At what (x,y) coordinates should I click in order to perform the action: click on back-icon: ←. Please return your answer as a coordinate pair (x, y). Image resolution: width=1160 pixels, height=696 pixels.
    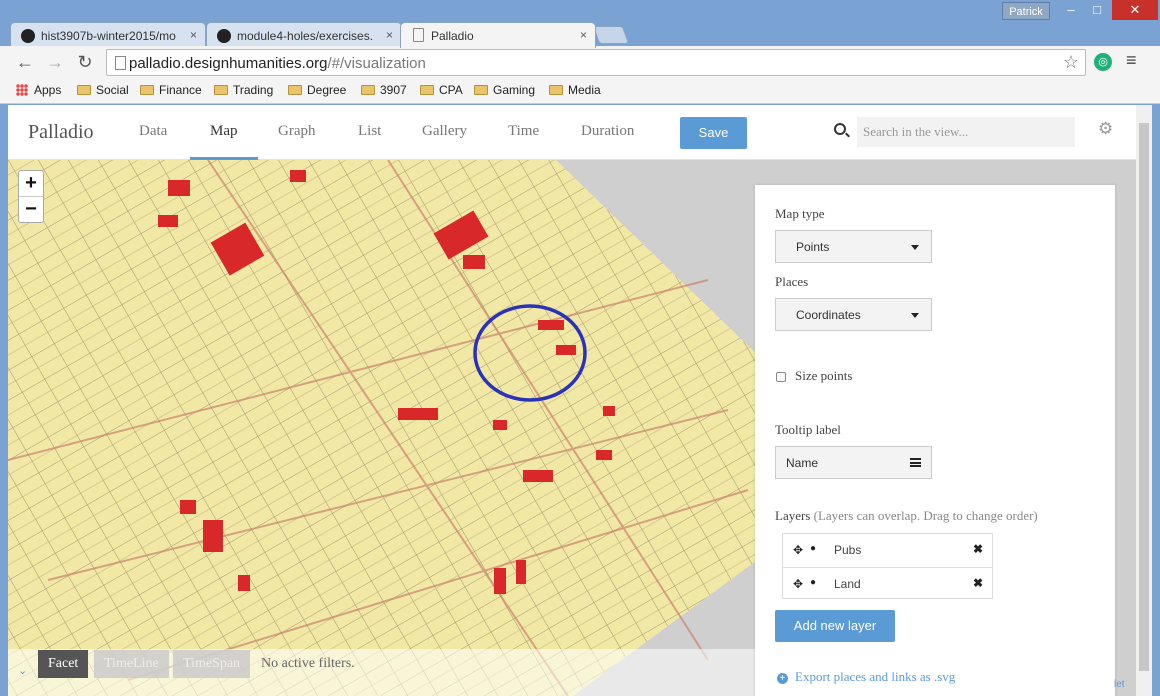
    Looking at the image, I should click on (25, 62).